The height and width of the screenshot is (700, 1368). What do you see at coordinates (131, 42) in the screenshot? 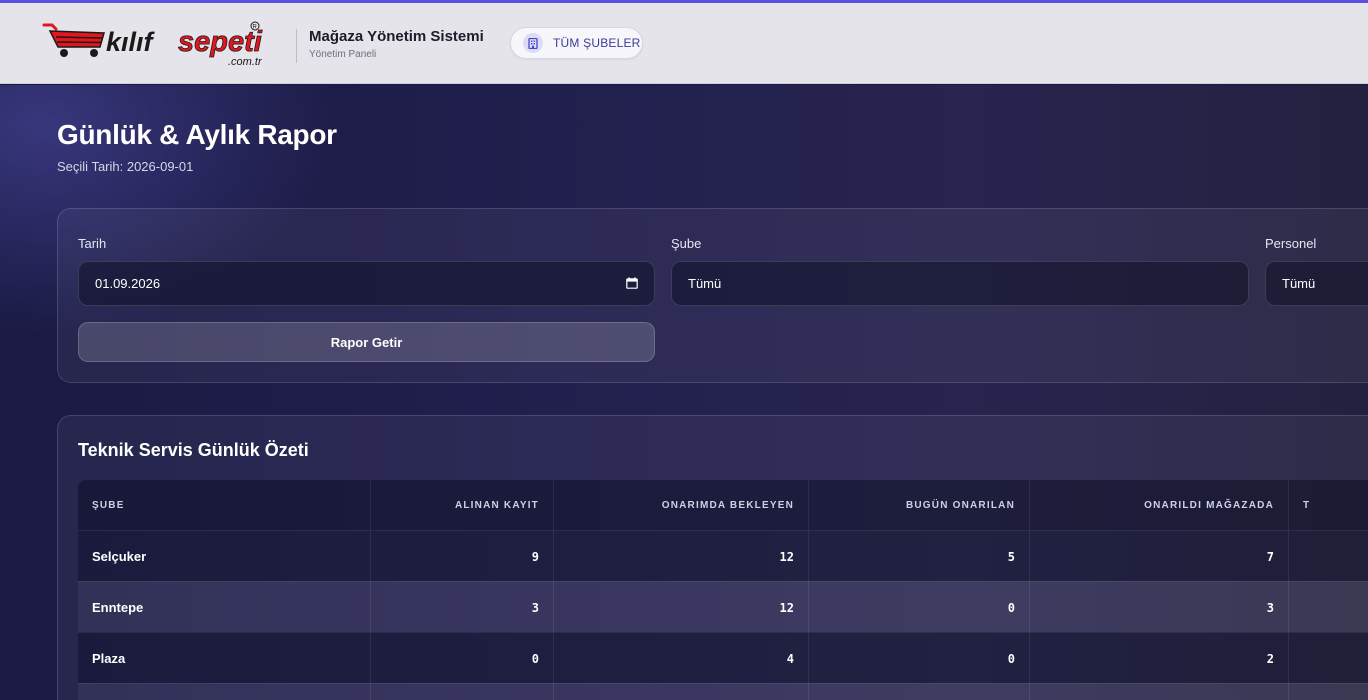
I see `logo-word-kilif: kılıf` at bounding box center [131, 42].